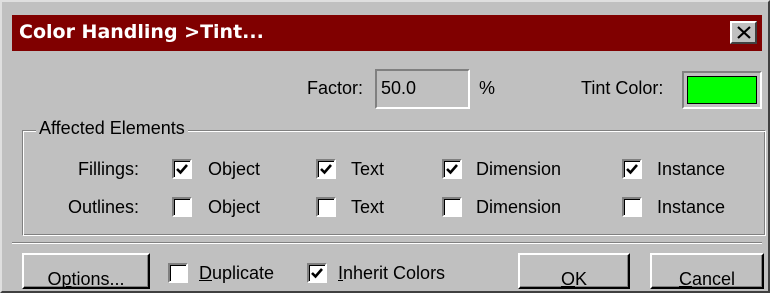  What do you see at coordinates (691, 207) in the screenshot?
I see `outlines-instance-label: Instance` at bounding box center [691, 207].